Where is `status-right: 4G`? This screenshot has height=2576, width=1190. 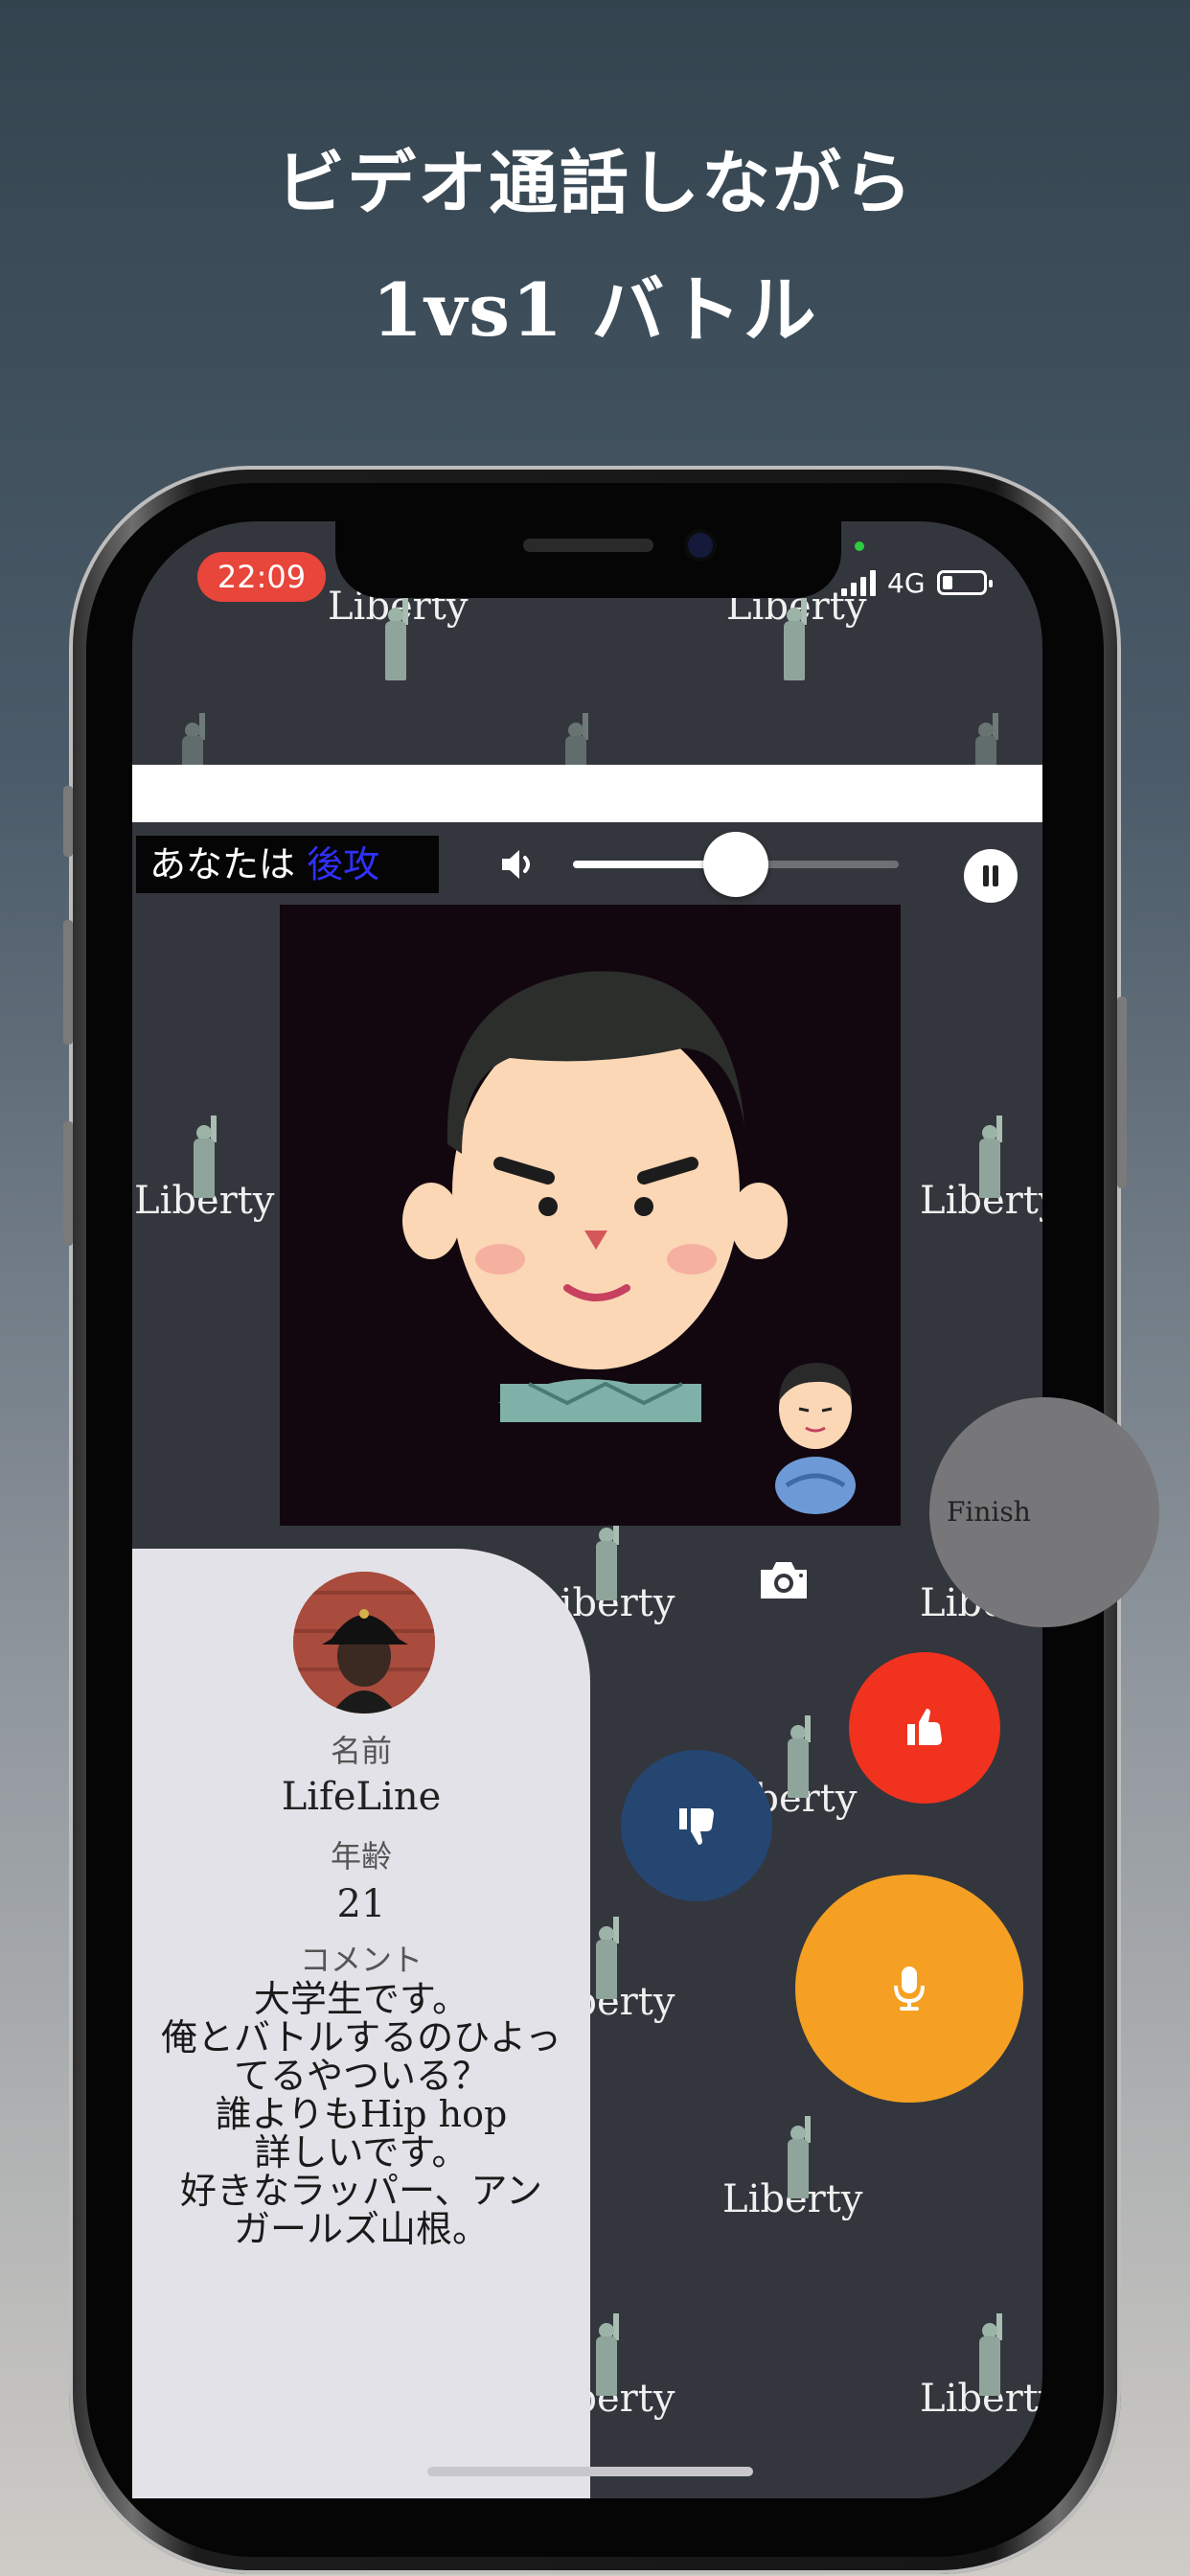 status-right: 4G is located at coordinates (917, 583).